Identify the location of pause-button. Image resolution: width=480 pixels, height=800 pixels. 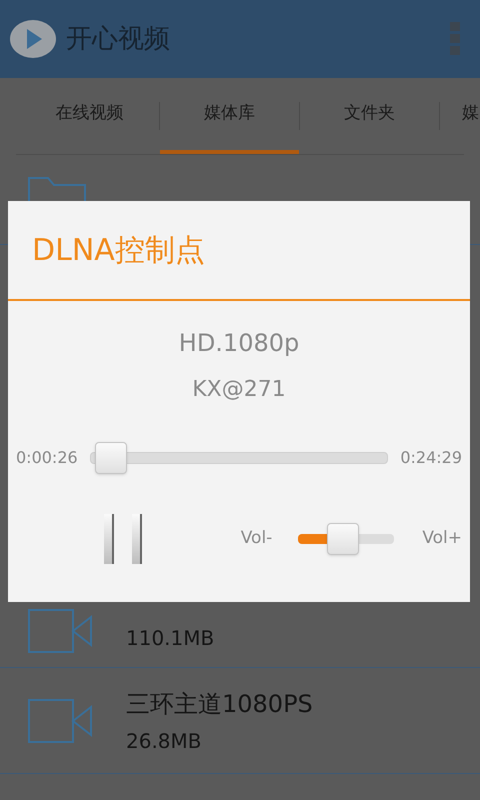
(123, 539).